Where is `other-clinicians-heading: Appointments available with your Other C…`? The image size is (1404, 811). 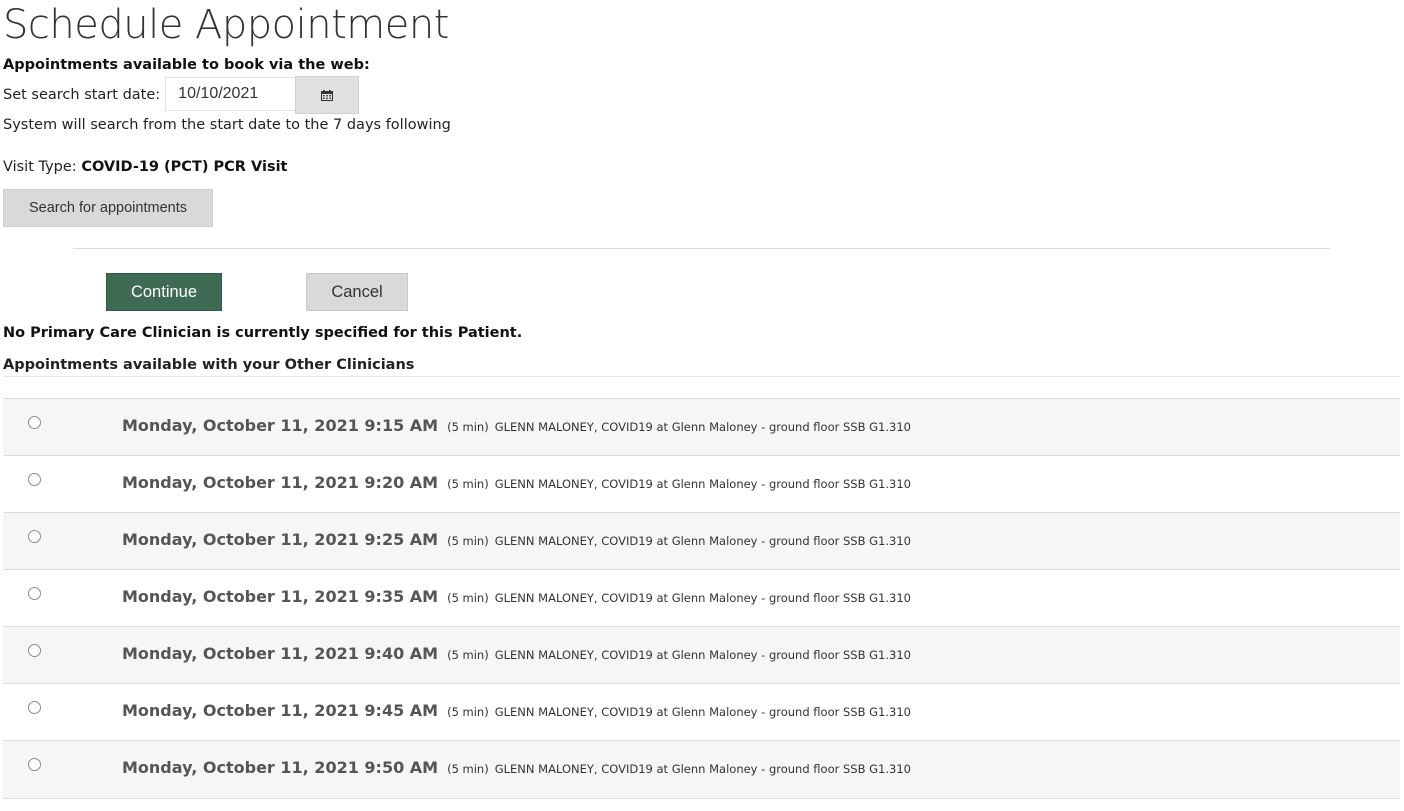
other-clinicians-heading: Appointments available with your Other C… is located at coordinates (209, 365).